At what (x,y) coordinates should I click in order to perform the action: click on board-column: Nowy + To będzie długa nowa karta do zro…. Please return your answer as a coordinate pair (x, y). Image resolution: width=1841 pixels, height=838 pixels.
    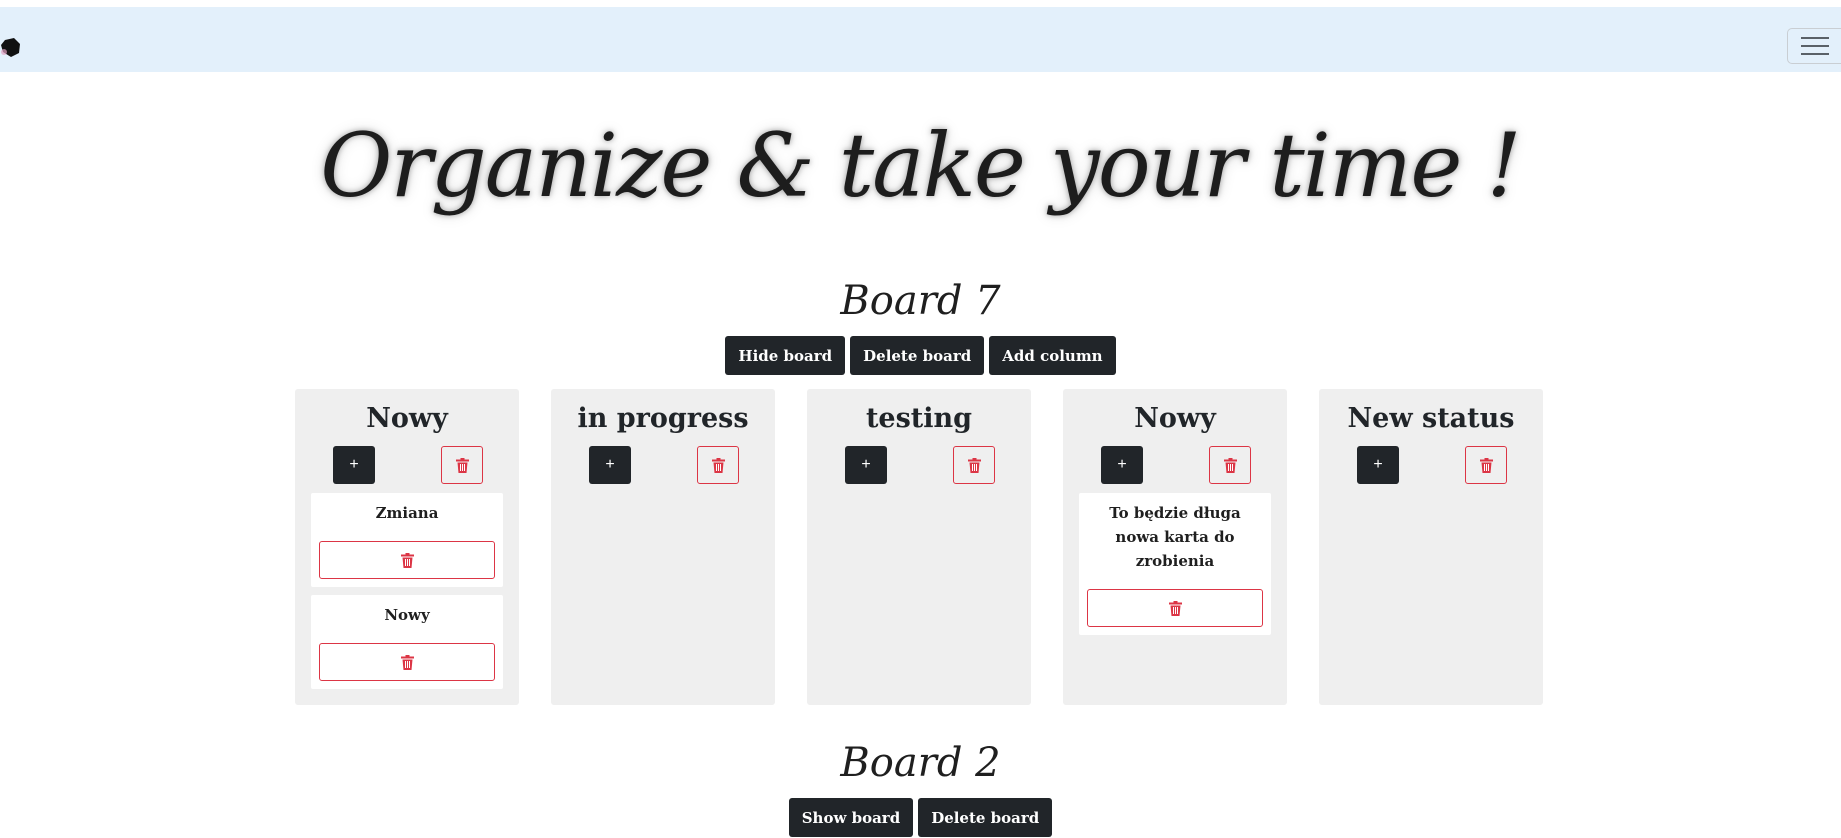
    Looking at the image, I should click on (1175, 547).